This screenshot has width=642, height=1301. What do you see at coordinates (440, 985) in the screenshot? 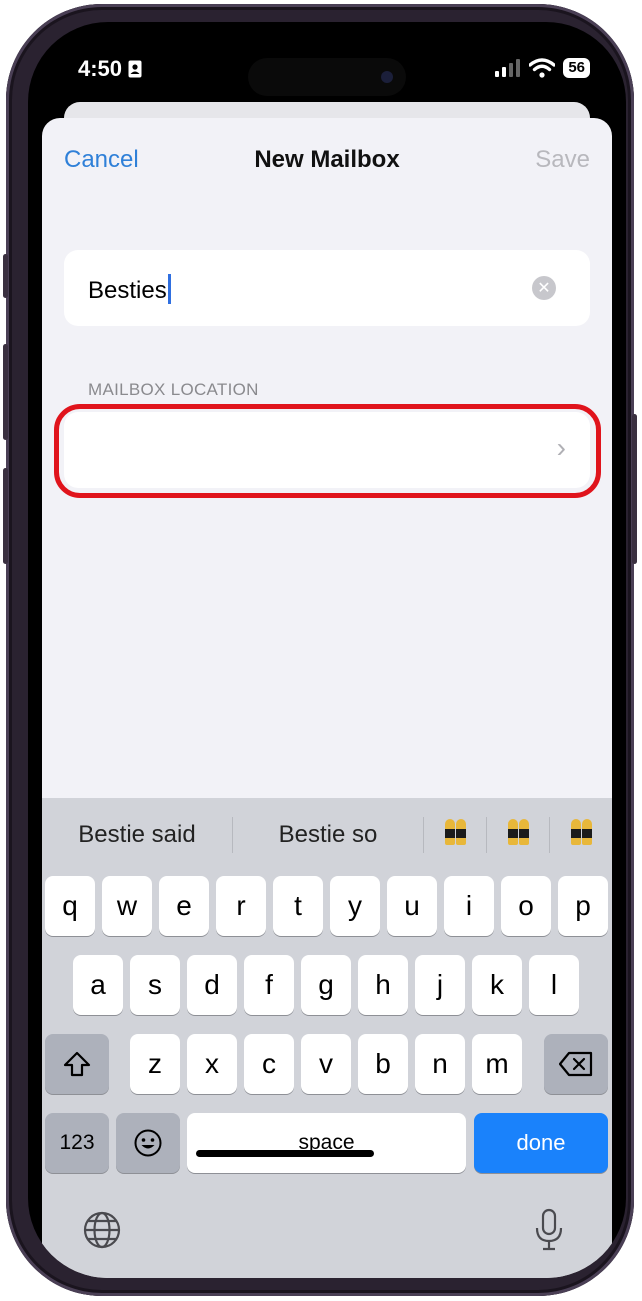
I see `key-j: j` at bounding box center [440, 985].